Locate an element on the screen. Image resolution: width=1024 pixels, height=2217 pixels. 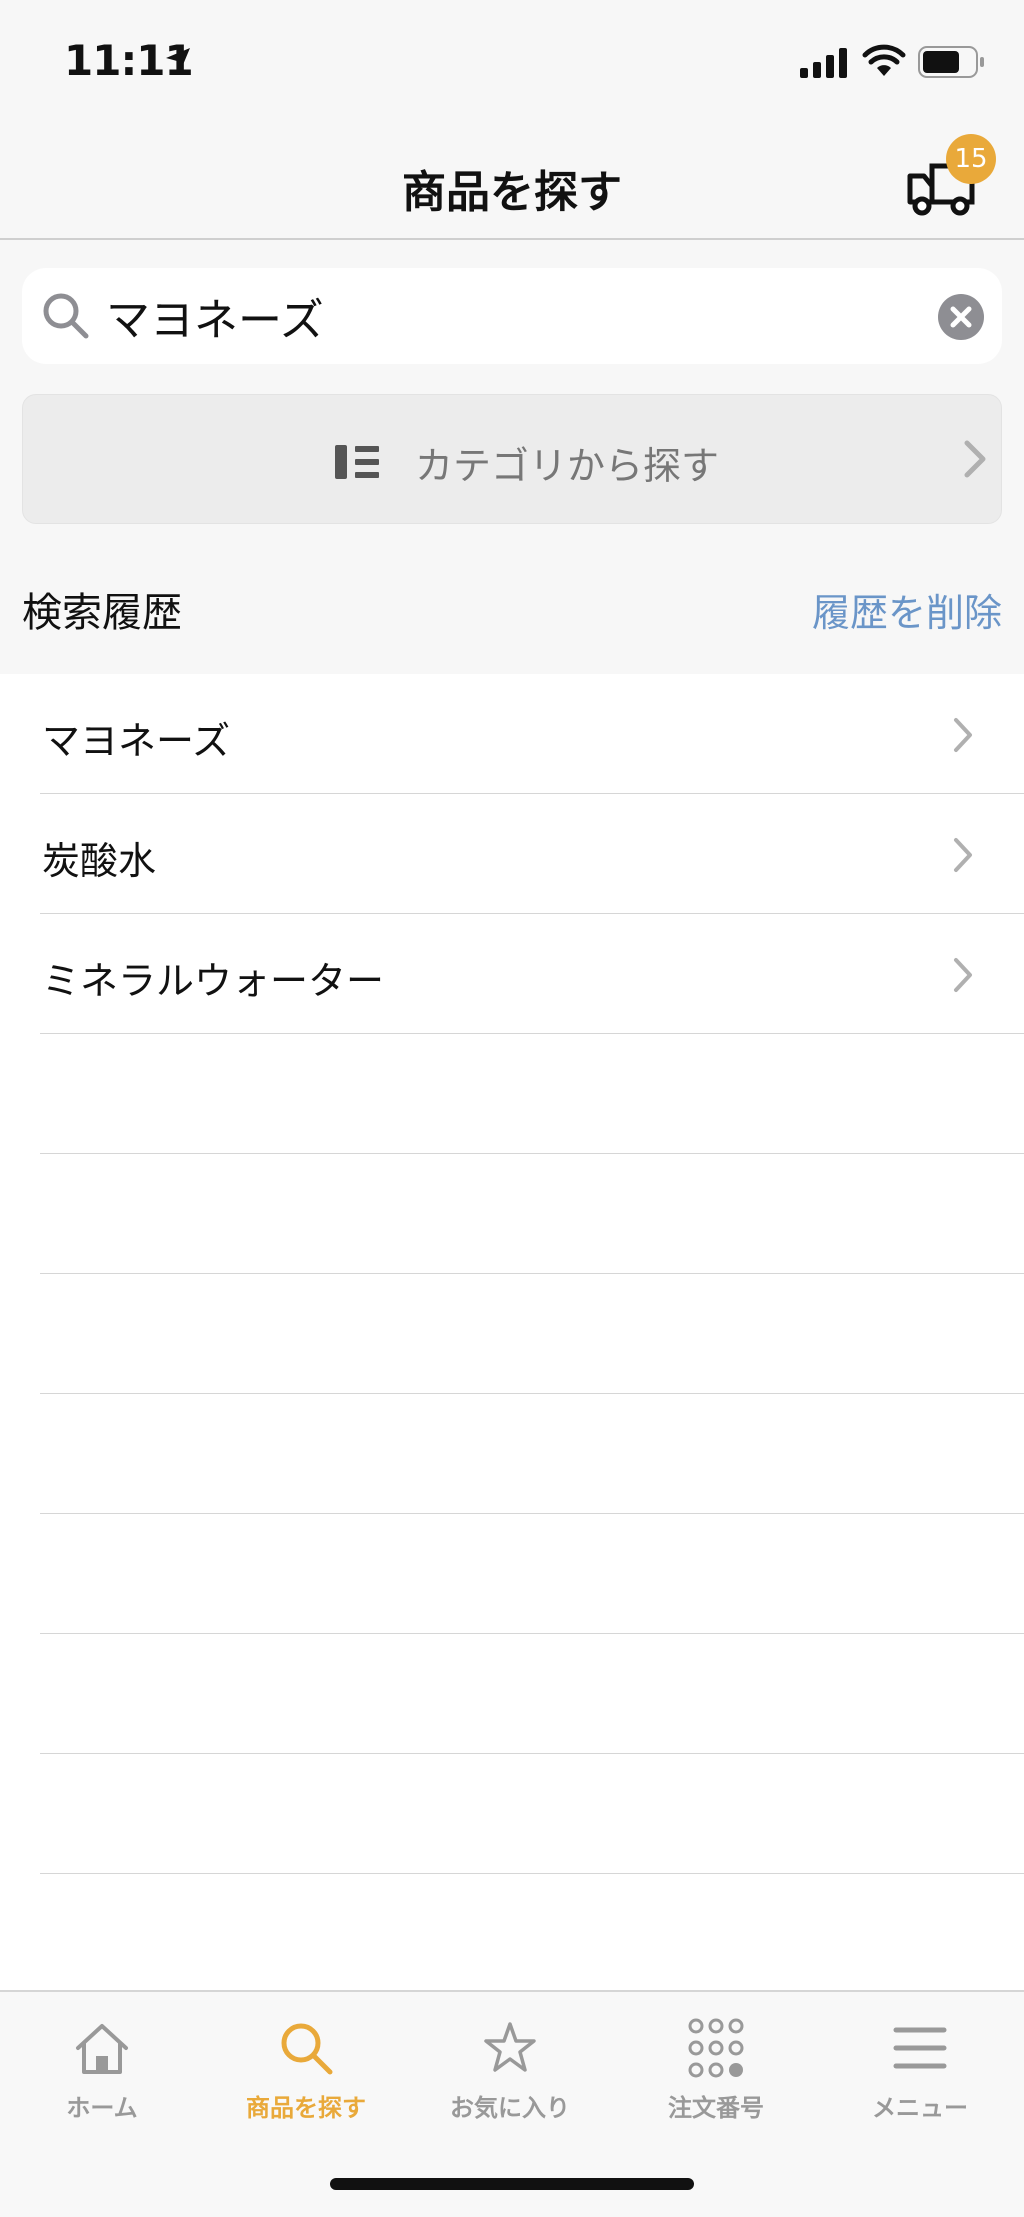
tab-home: ホーム is located at coordinates (102, 2073).